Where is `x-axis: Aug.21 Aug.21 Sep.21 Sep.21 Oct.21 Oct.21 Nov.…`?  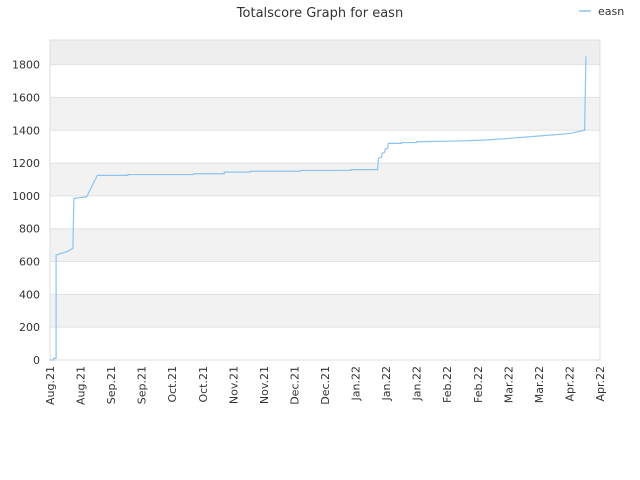 x-axis: Aug.21 Aug.21 Sep.21 Sep.21 Oct.21 Oct.21 Nov.… is located at coordinates (325, 385).